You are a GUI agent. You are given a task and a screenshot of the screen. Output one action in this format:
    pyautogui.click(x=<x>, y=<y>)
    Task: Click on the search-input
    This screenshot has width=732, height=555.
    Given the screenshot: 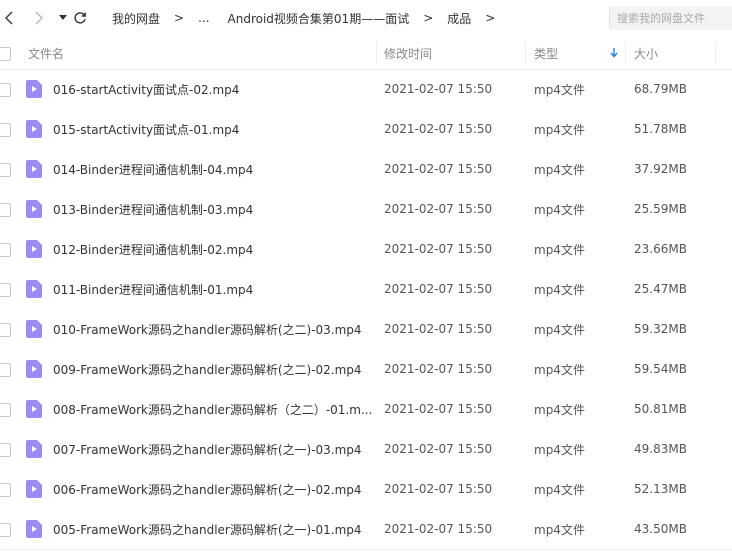 What is the action you would take?
    pyautogui.click(x=671, y=18)
    